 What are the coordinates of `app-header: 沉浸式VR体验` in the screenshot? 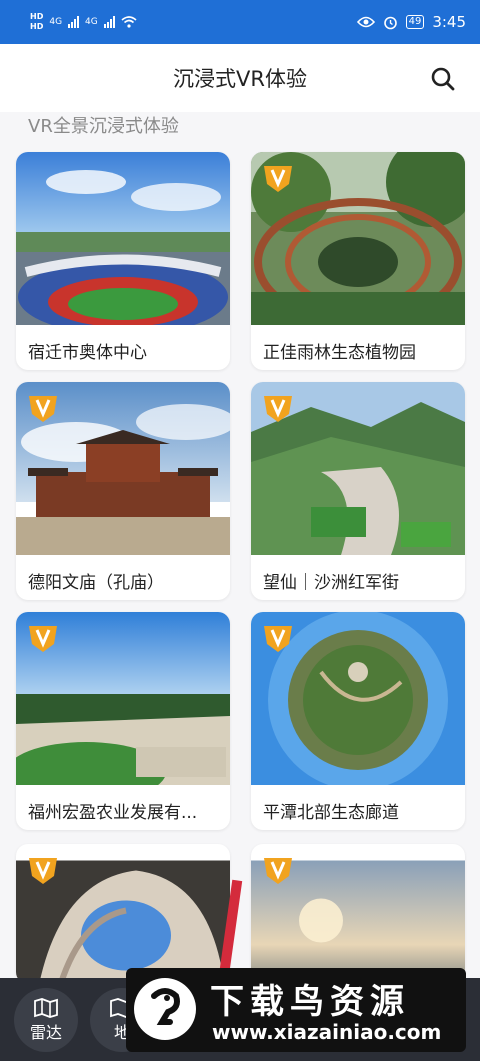 It's located at (240, 78).